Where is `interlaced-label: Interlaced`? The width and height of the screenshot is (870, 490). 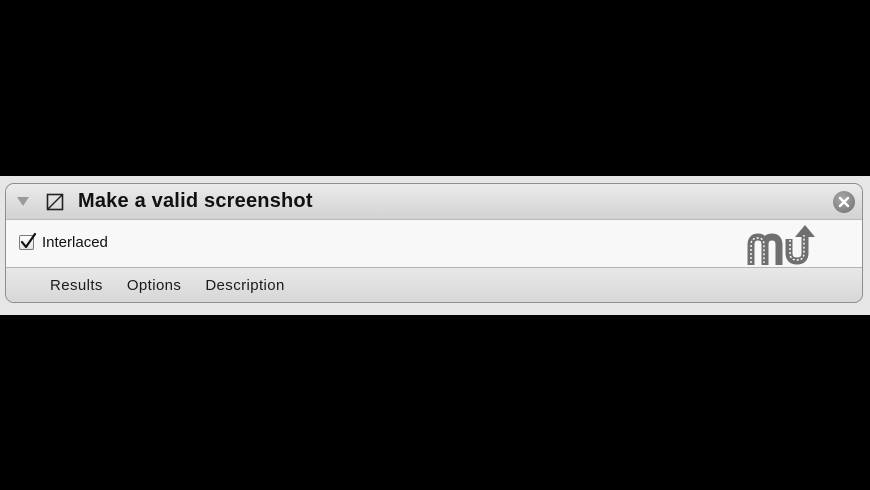 interlaced-label: Interlaced is located at coordinates (75, 242).